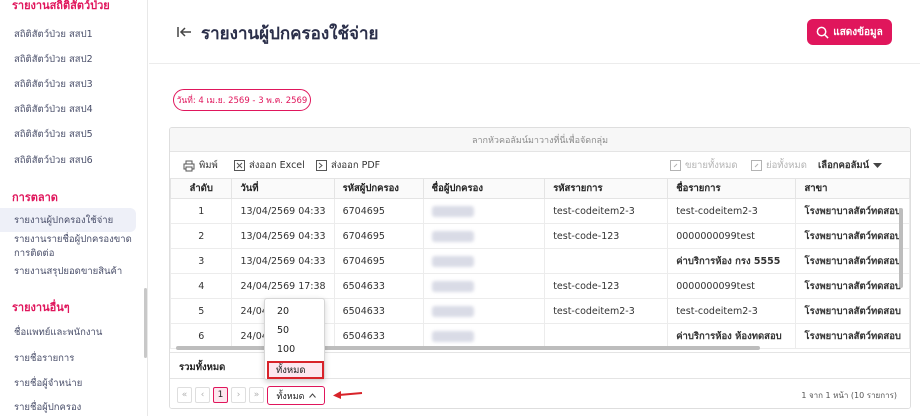 This screenshot has height=416, width=920. Describe the element at coordinates (822, 32) in the screenshot. I see `search-icon` at that location.